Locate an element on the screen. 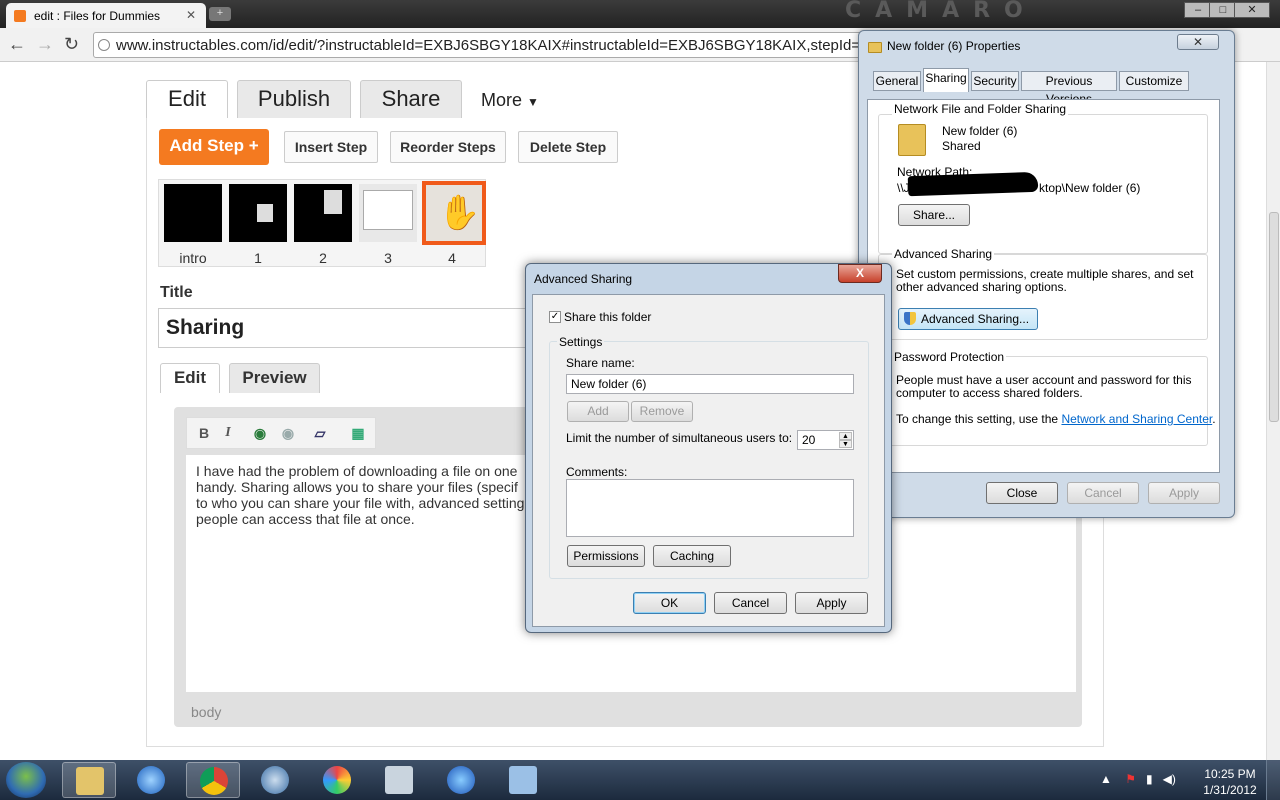 Image resolution: width=1280 pixels, height=800 pixels. permissions-button: Permissions is located at coordinates (606, 556).